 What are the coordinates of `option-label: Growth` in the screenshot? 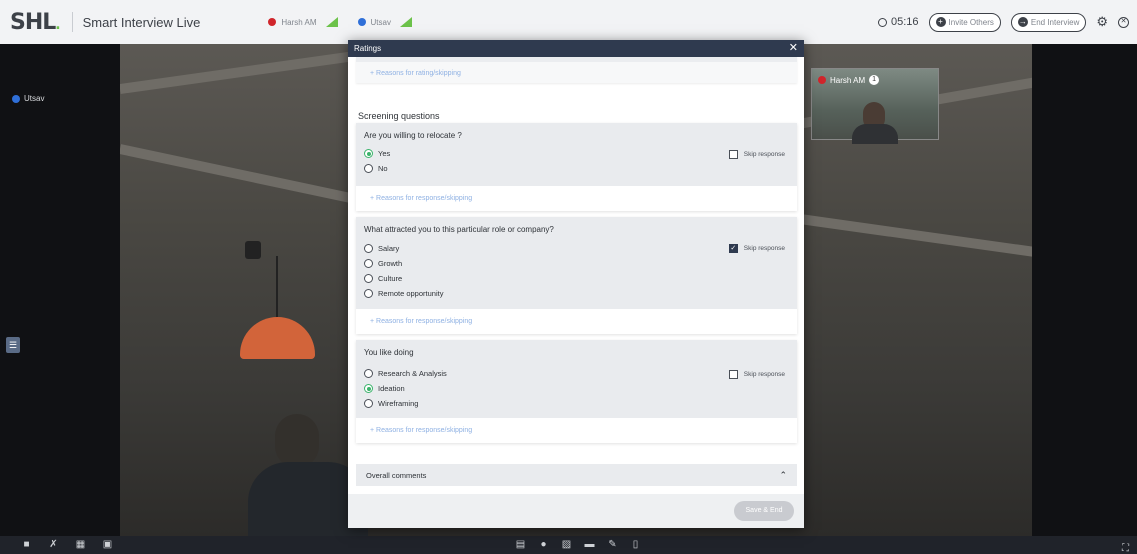 It's located at (390, 263).